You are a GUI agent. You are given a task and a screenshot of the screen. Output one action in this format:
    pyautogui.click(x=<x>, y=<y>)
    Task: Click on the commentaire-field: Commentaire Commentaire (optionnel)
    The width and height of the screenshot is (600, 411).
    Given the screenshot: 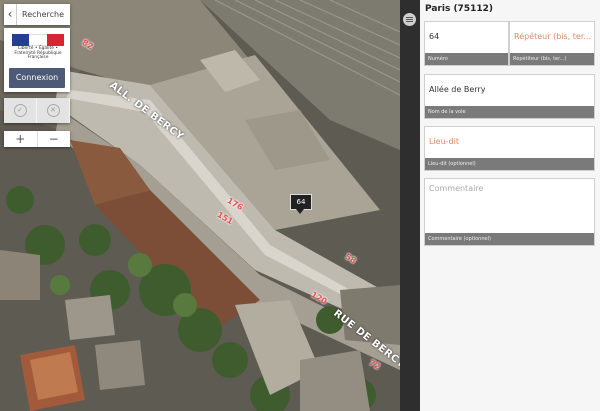 What is the action you would take?
    pyautogui.click(x=509, y=212)
    